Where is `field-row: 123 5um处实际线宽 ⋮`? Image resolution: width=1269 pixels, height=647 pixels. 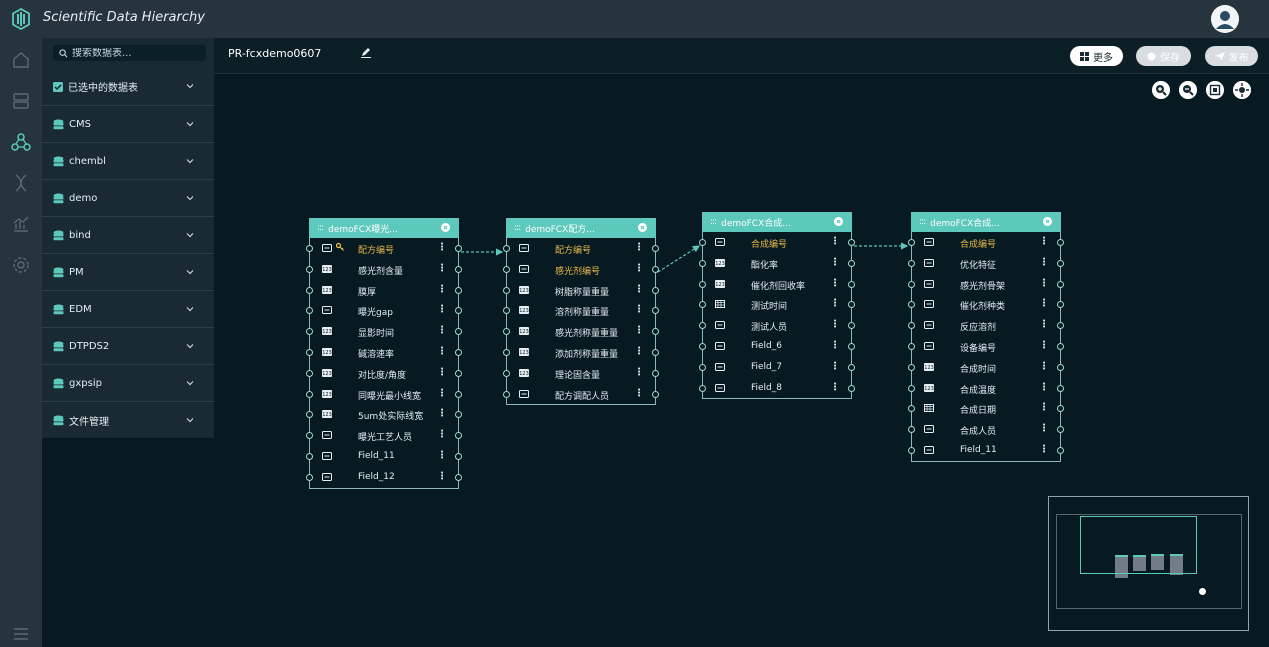
field-row: 123 5um处实际线宽 ⋮ is located at coordinates (384, 414).